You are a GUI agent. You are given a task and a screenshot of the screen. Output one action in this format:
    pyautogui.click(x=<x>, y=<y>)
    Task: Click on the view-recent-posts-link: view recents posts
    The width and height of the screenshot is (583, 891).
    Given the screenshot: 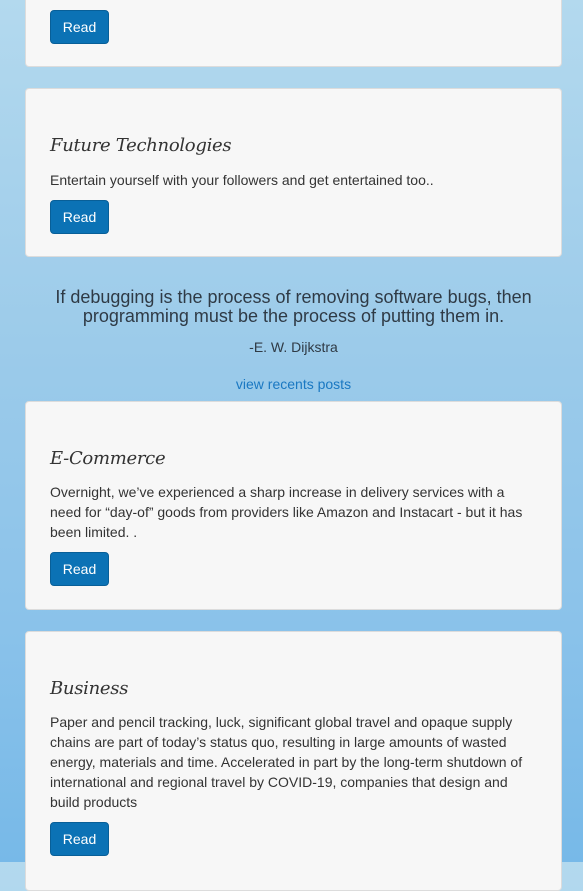 What is the action you would take?
    pyautogui.click(x=293, y=384)
    